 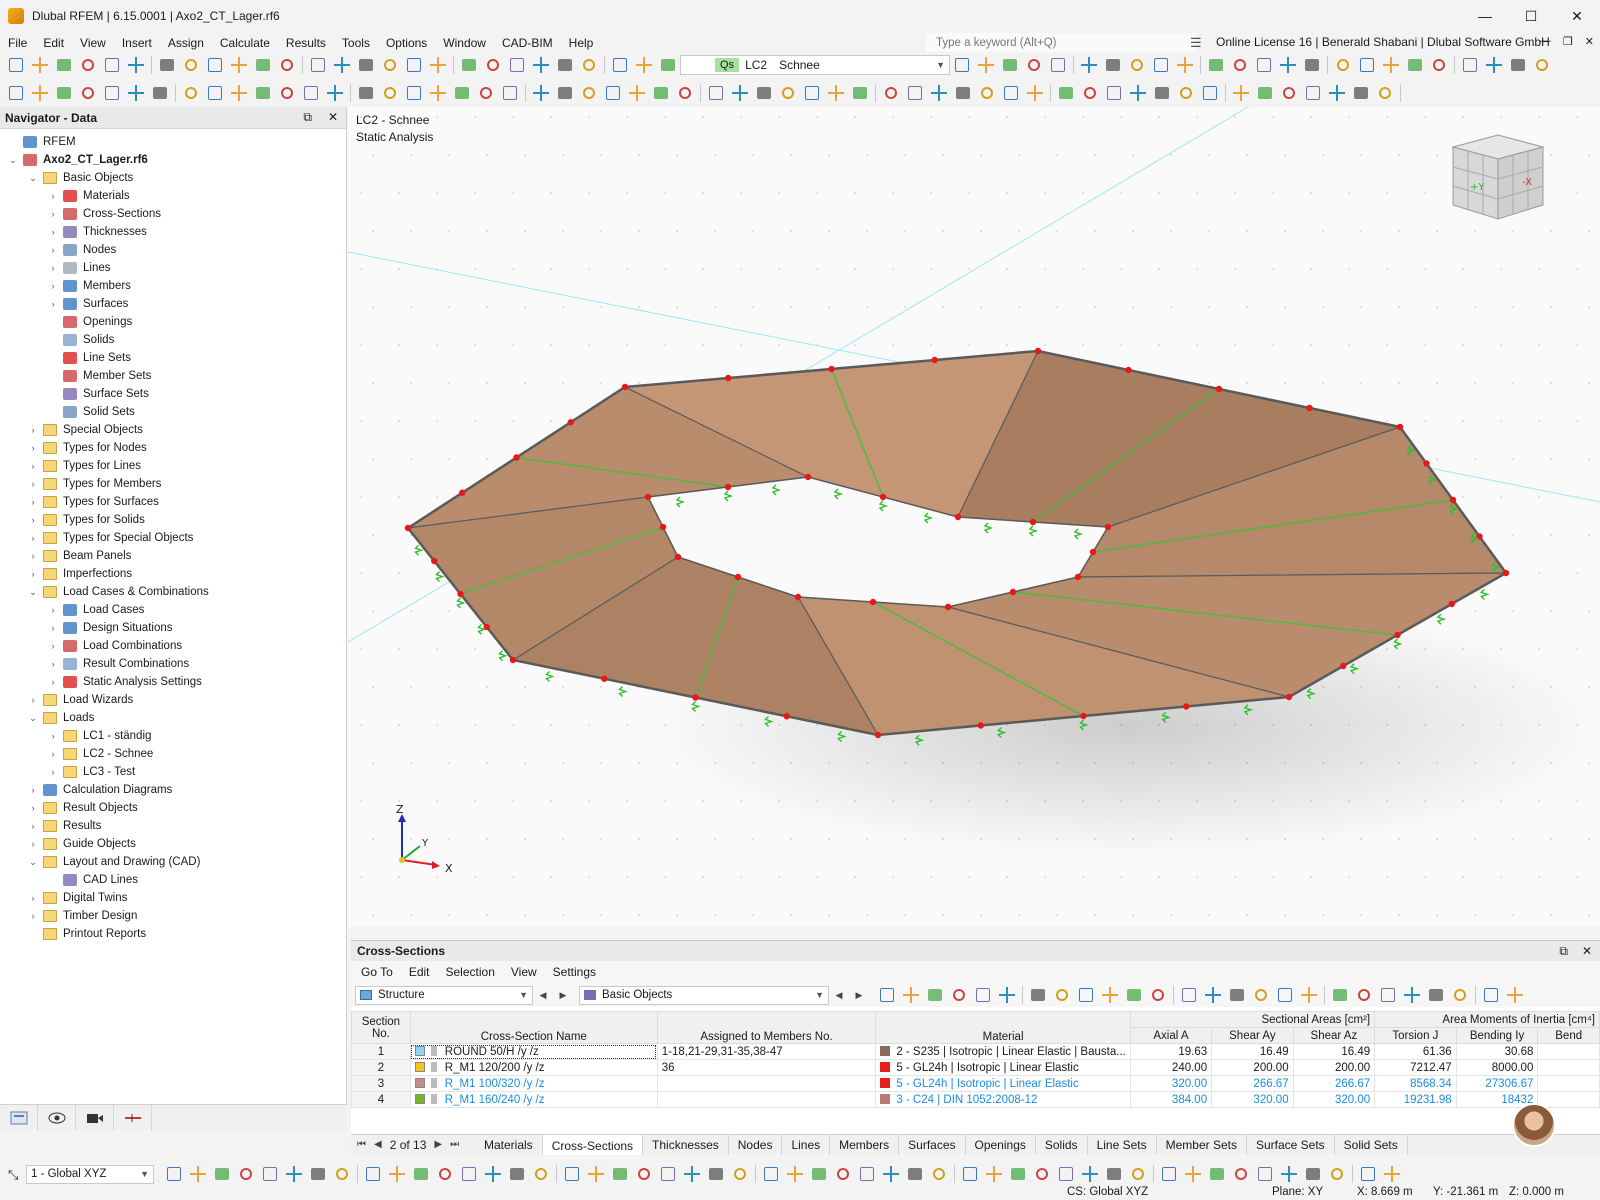 I want to click on minimize-button: —, so click(x=1485, y=16).